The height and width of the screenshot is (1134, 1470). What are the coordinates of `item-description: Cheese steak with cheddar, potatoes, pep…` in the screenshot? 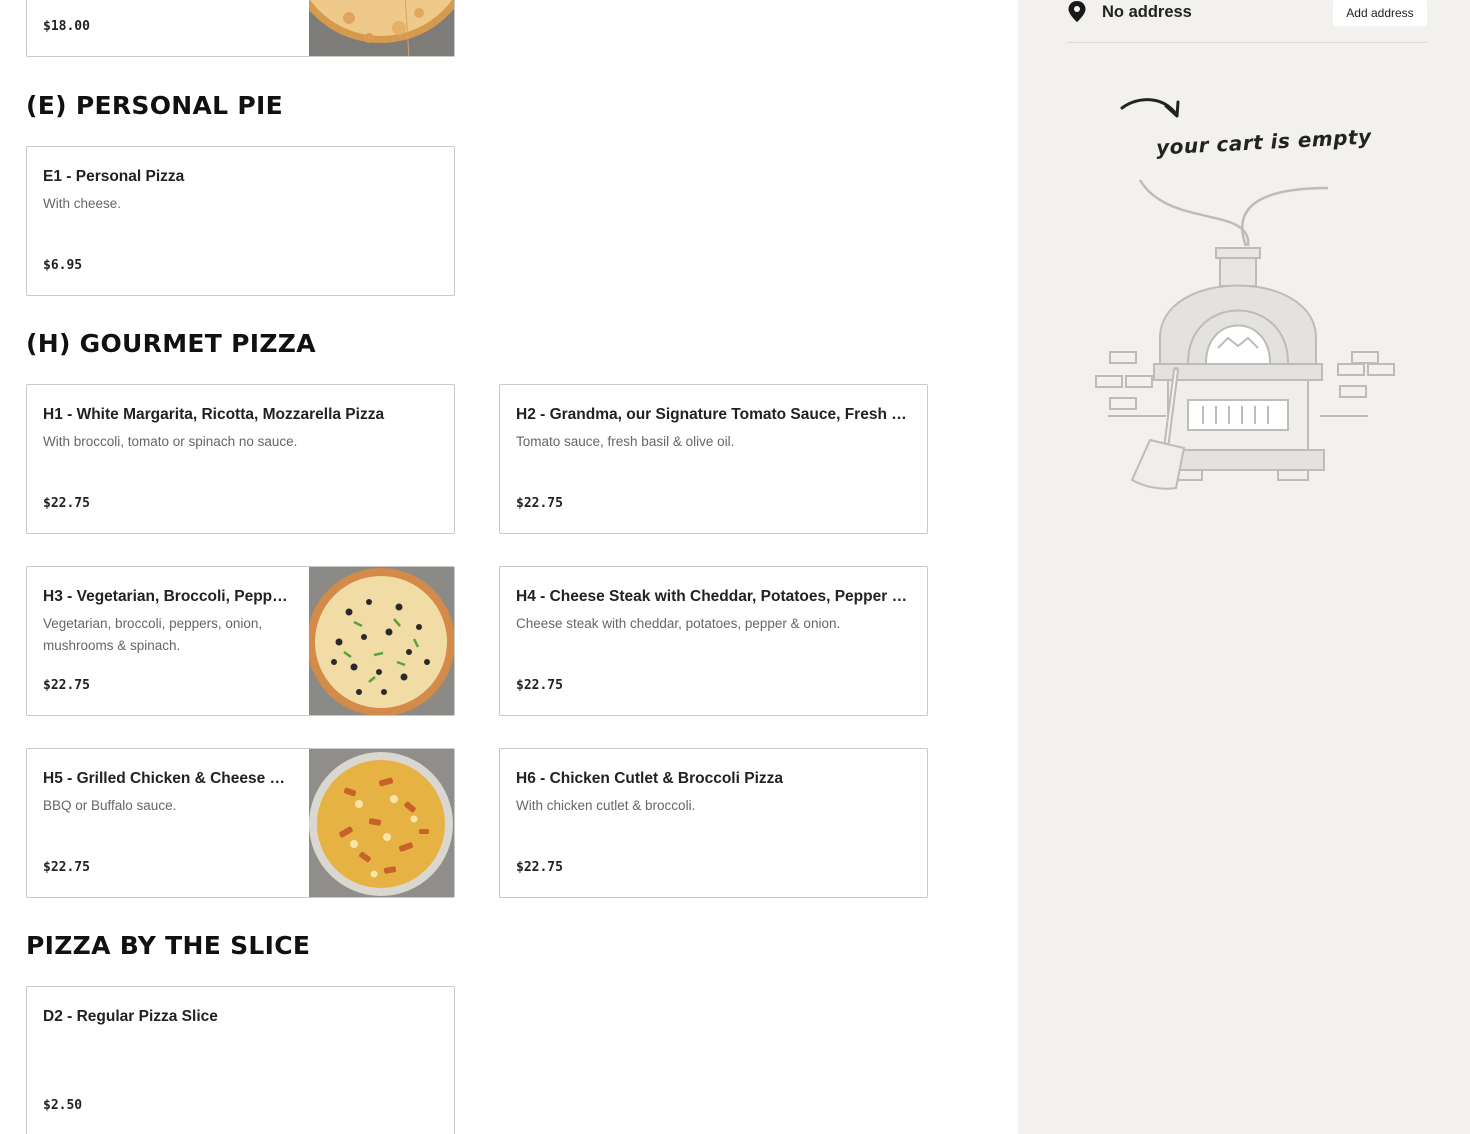 It's located at (678, 623).